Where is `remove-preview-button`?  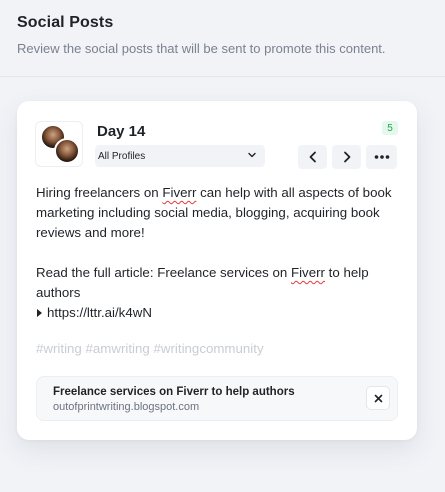
remove-preview-button is located at coordinates (378, 398).